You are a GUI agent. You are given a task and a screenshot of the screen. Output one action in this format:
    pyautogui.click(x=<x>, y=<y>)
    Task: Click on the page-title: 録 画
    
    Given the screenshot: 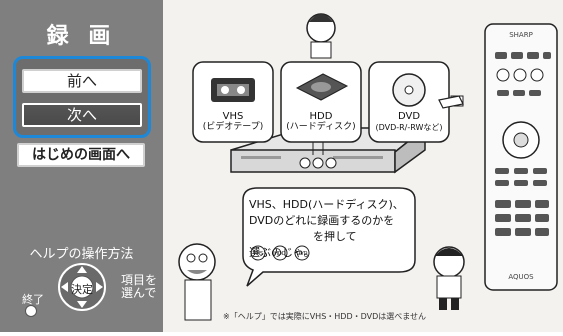 What is the action you would take?
    pyautogui.click(x=81, y=36)
    